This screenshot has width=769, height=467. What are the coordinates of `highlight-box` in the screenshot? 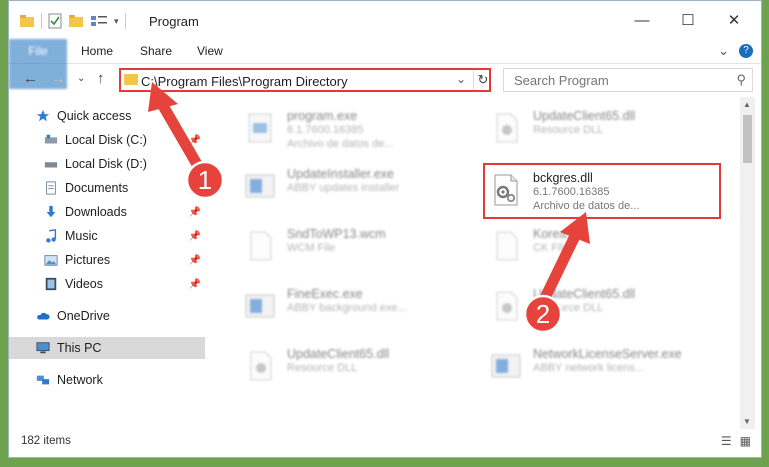 It's located at (602, 191).